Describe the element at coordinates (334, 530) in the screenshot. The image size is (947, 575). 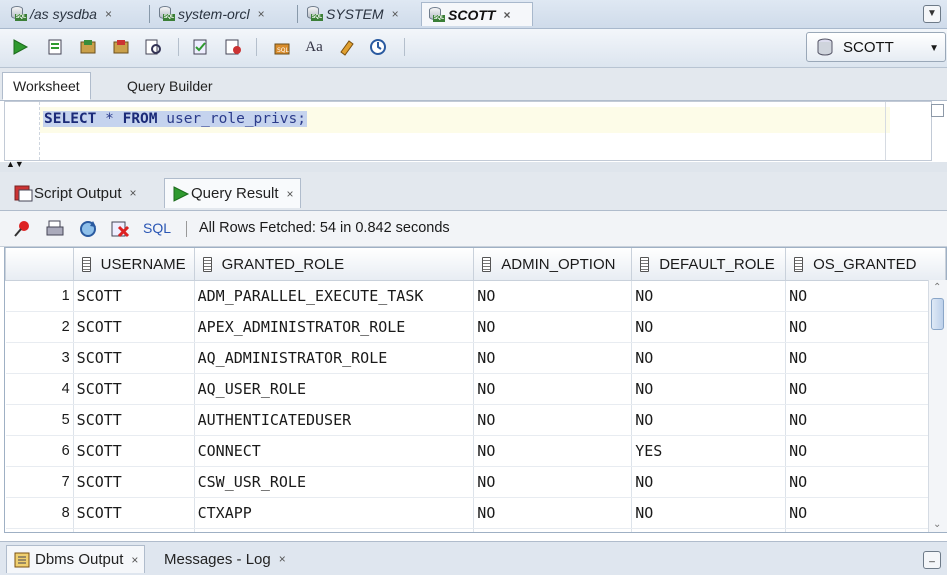
I see `table-cell: CWM_USER` at that location.